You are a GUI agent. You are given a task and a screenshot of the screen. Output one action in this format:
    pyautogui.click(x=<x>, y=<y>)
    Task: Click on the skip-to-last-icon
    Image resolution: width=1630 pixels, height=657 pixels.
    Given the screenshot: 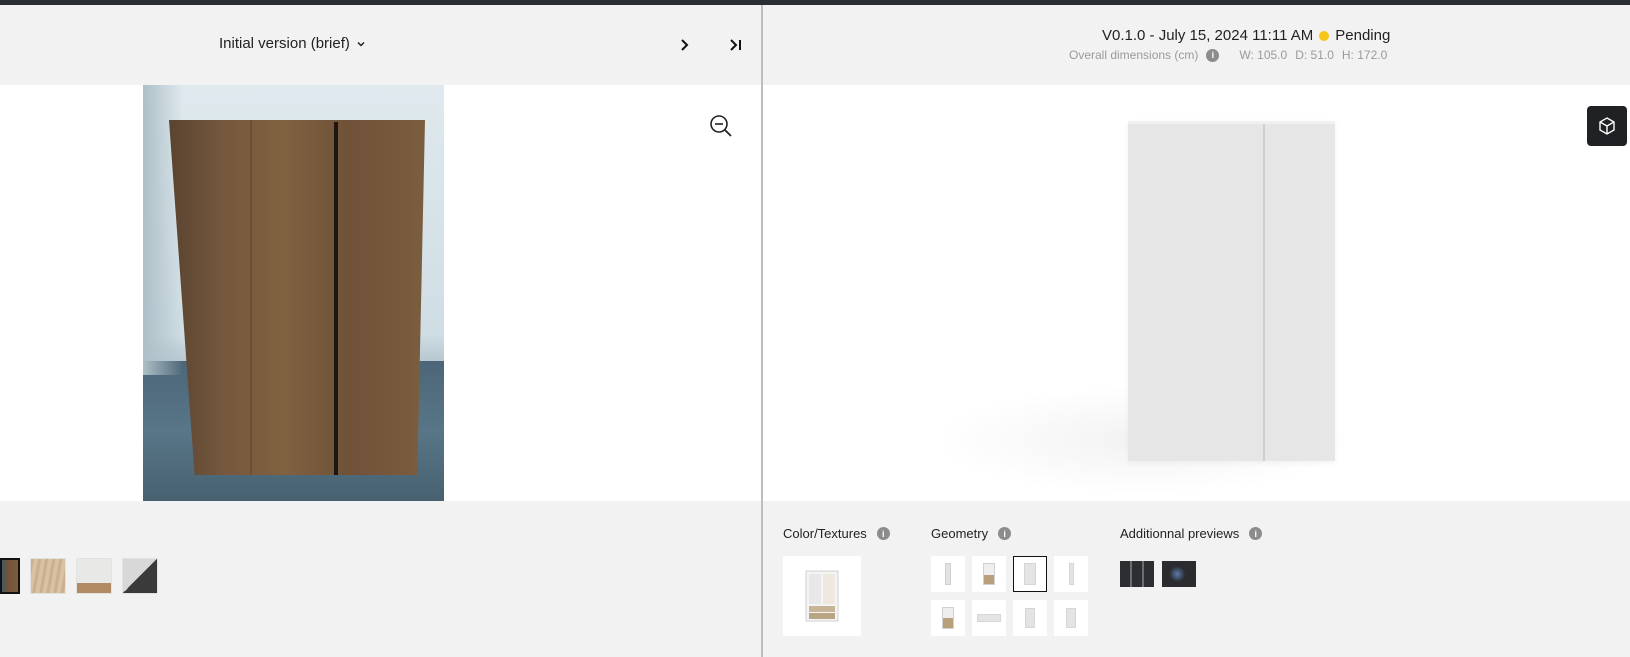 What is the action you would take?
    pyautogui.click(x=735, y=45)
    